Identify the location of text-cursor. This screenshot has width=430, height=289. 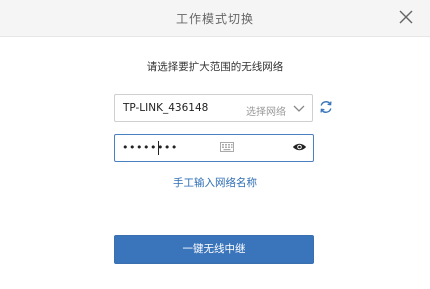
(158, 148).